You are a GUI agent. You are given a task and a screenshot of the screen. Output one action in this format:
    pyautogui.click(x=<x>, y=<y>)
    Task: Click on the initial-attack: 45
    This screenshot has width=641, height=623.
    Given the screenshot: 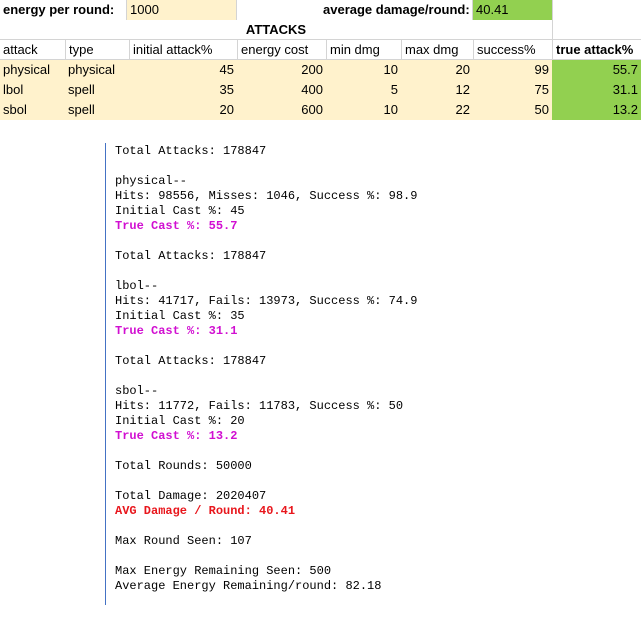 What is the action you would take?
    pyautogui.click(x=183, y=70)
    